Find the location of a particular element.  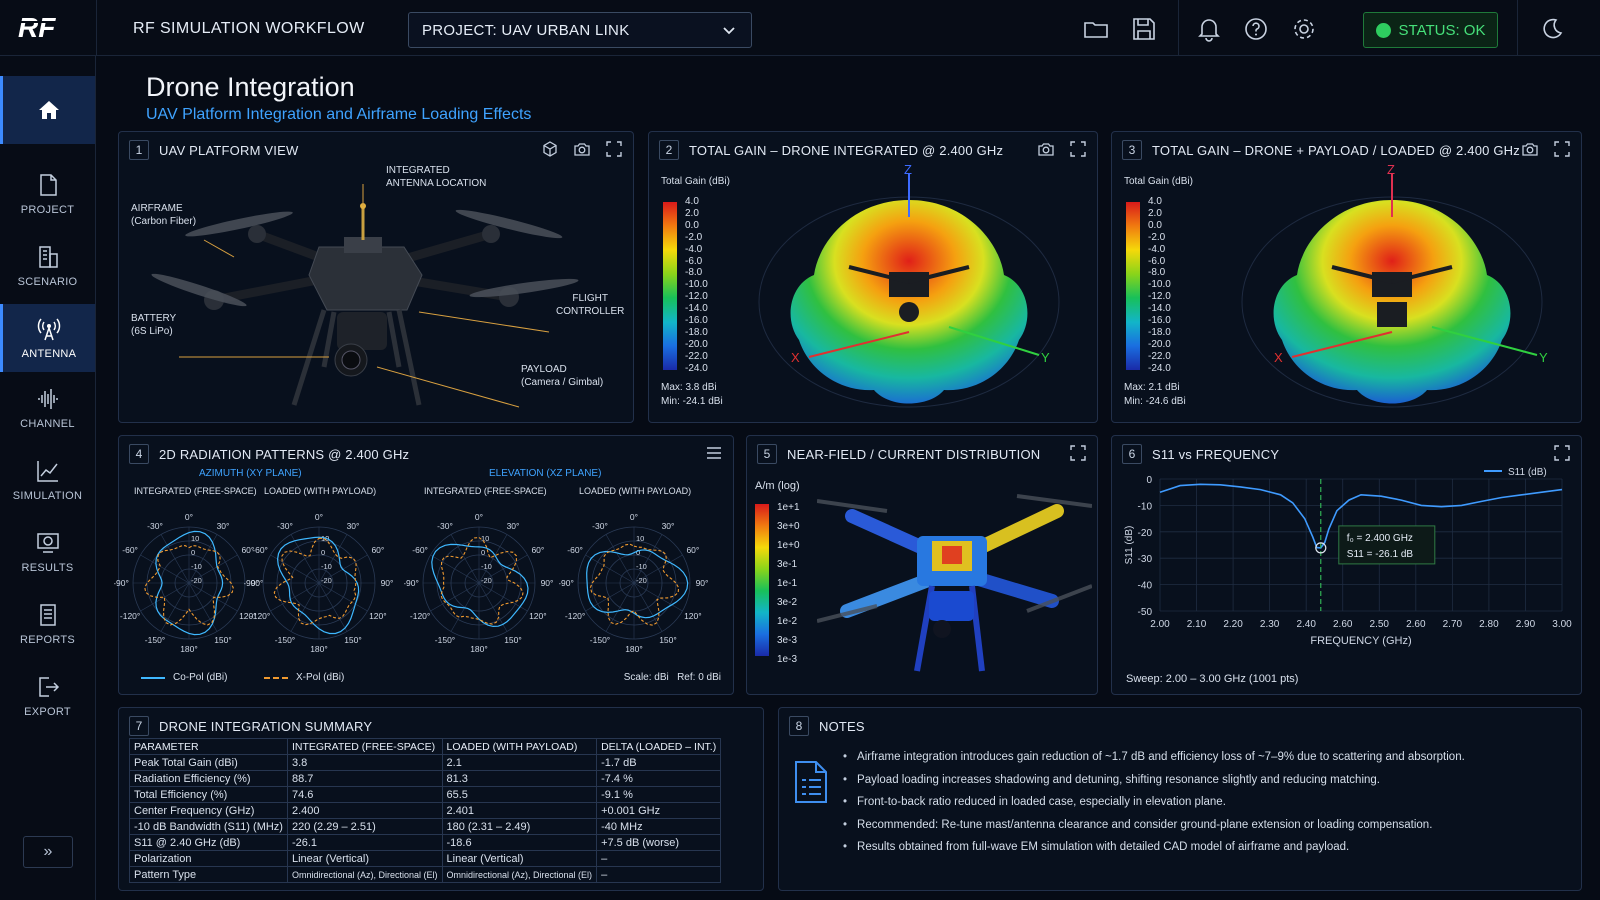

table-cell: +0.001 GHz is located at coordinates (659, 810).